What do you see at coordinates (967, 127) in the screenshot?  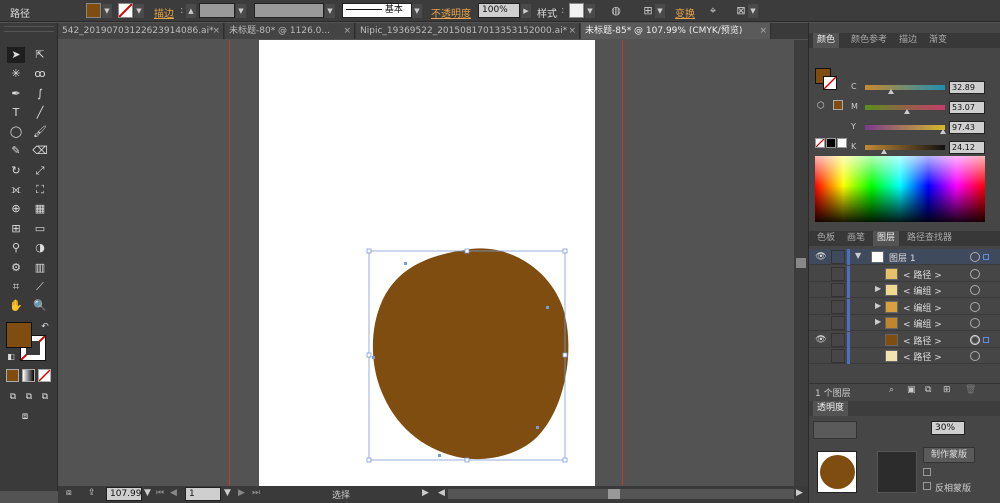 I see `channel-value-field: 97.43` at bounding box center [967, 127].